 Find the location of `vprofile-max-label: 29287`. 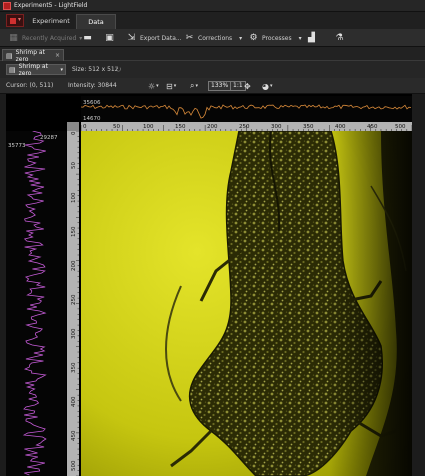

vprofile-max-label: 29287 is located at coordinates (49, 138).